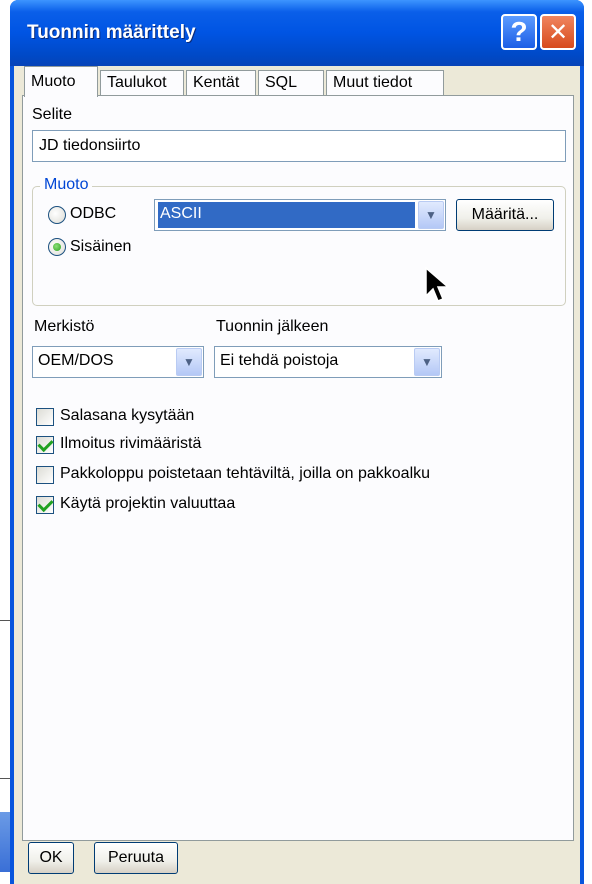 Image resolution: width=592 pixels, height=884 pixels. Describe the element at coordinates (45, 505) in the screenshot. I see `checkbox-valuutta` at that location.